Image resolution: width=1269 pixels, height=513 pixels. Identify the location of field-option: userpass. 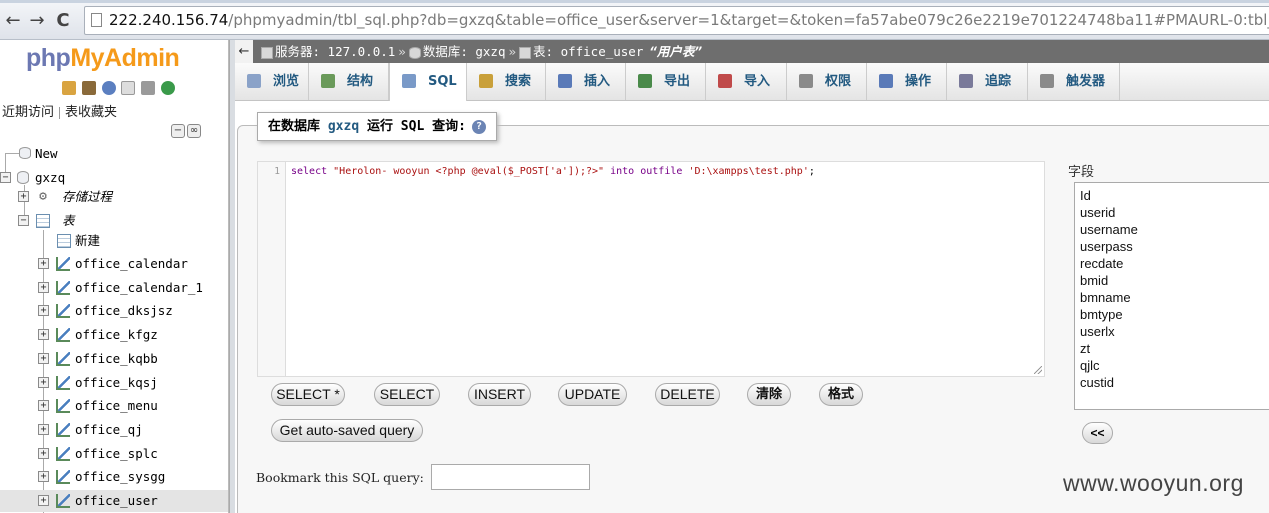
(1174, 246).